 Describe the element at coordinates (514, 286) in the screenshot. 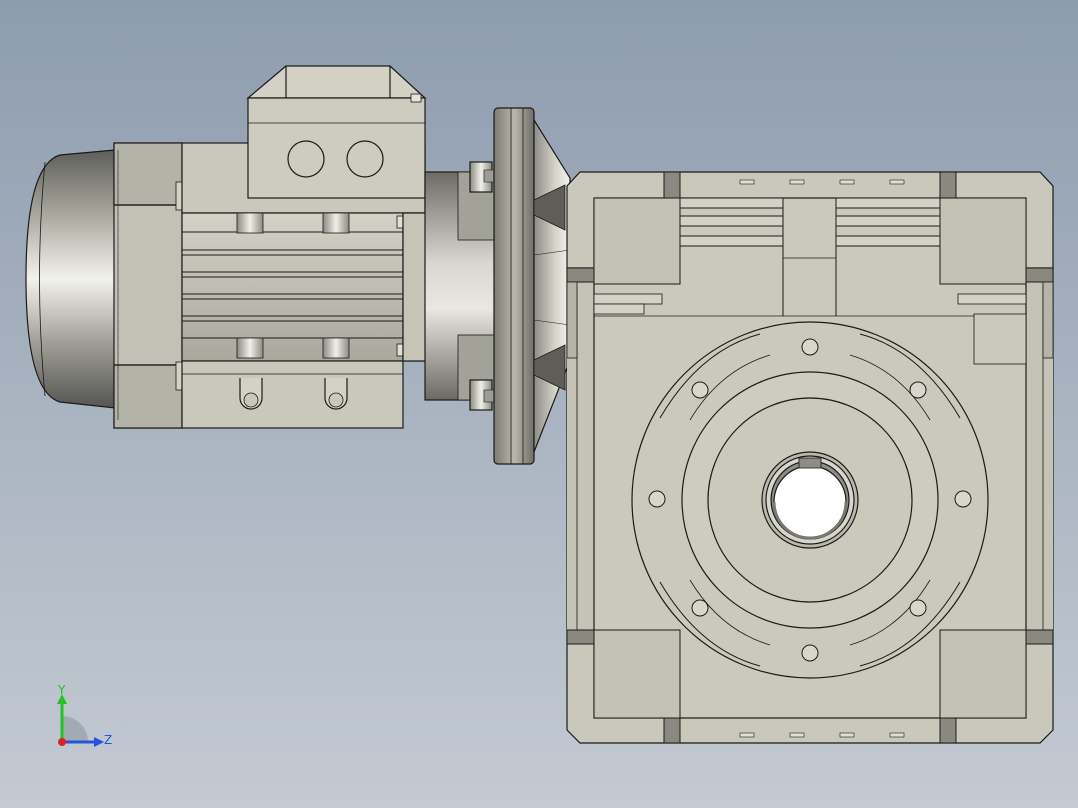

I see `mounting-flange` at that location.